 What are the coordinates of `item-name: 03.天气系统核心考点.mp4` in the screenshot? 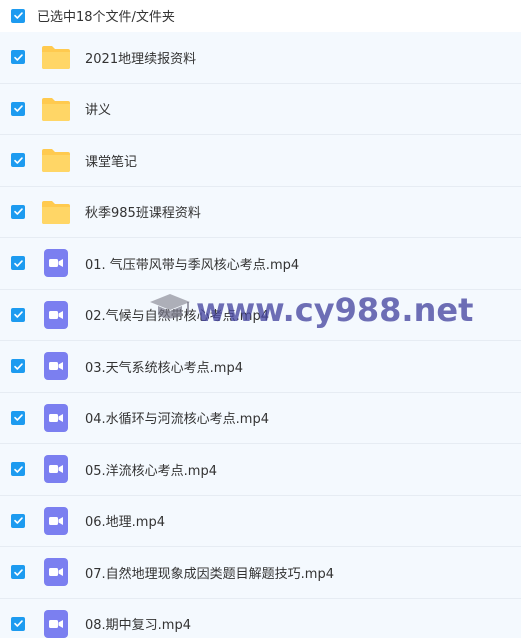 It's located at (164, 368).